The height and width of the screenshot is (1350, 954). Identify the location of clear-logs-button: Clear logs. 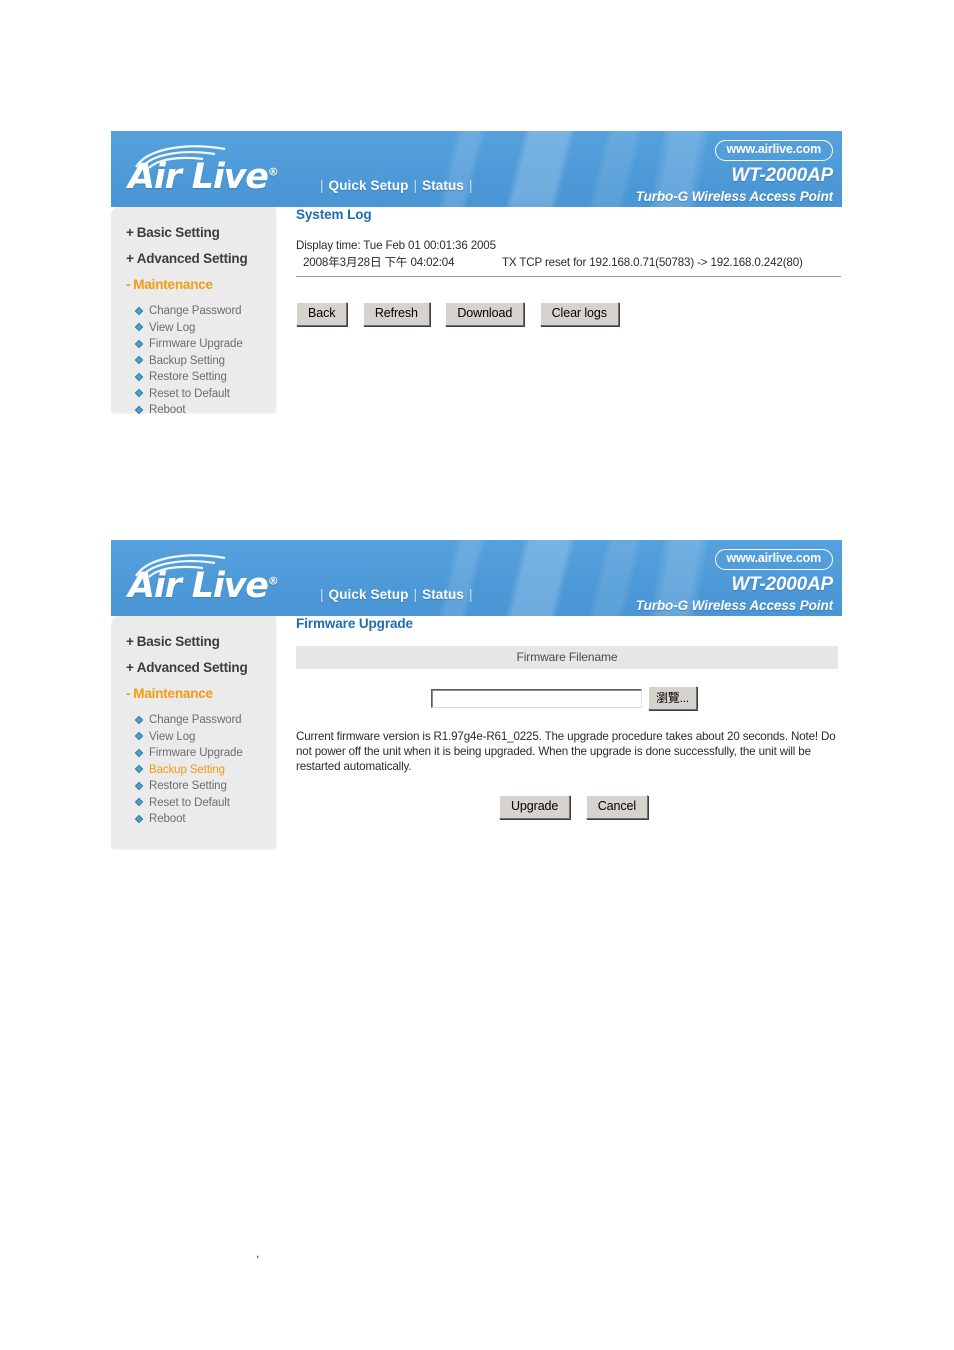
(579, 314).